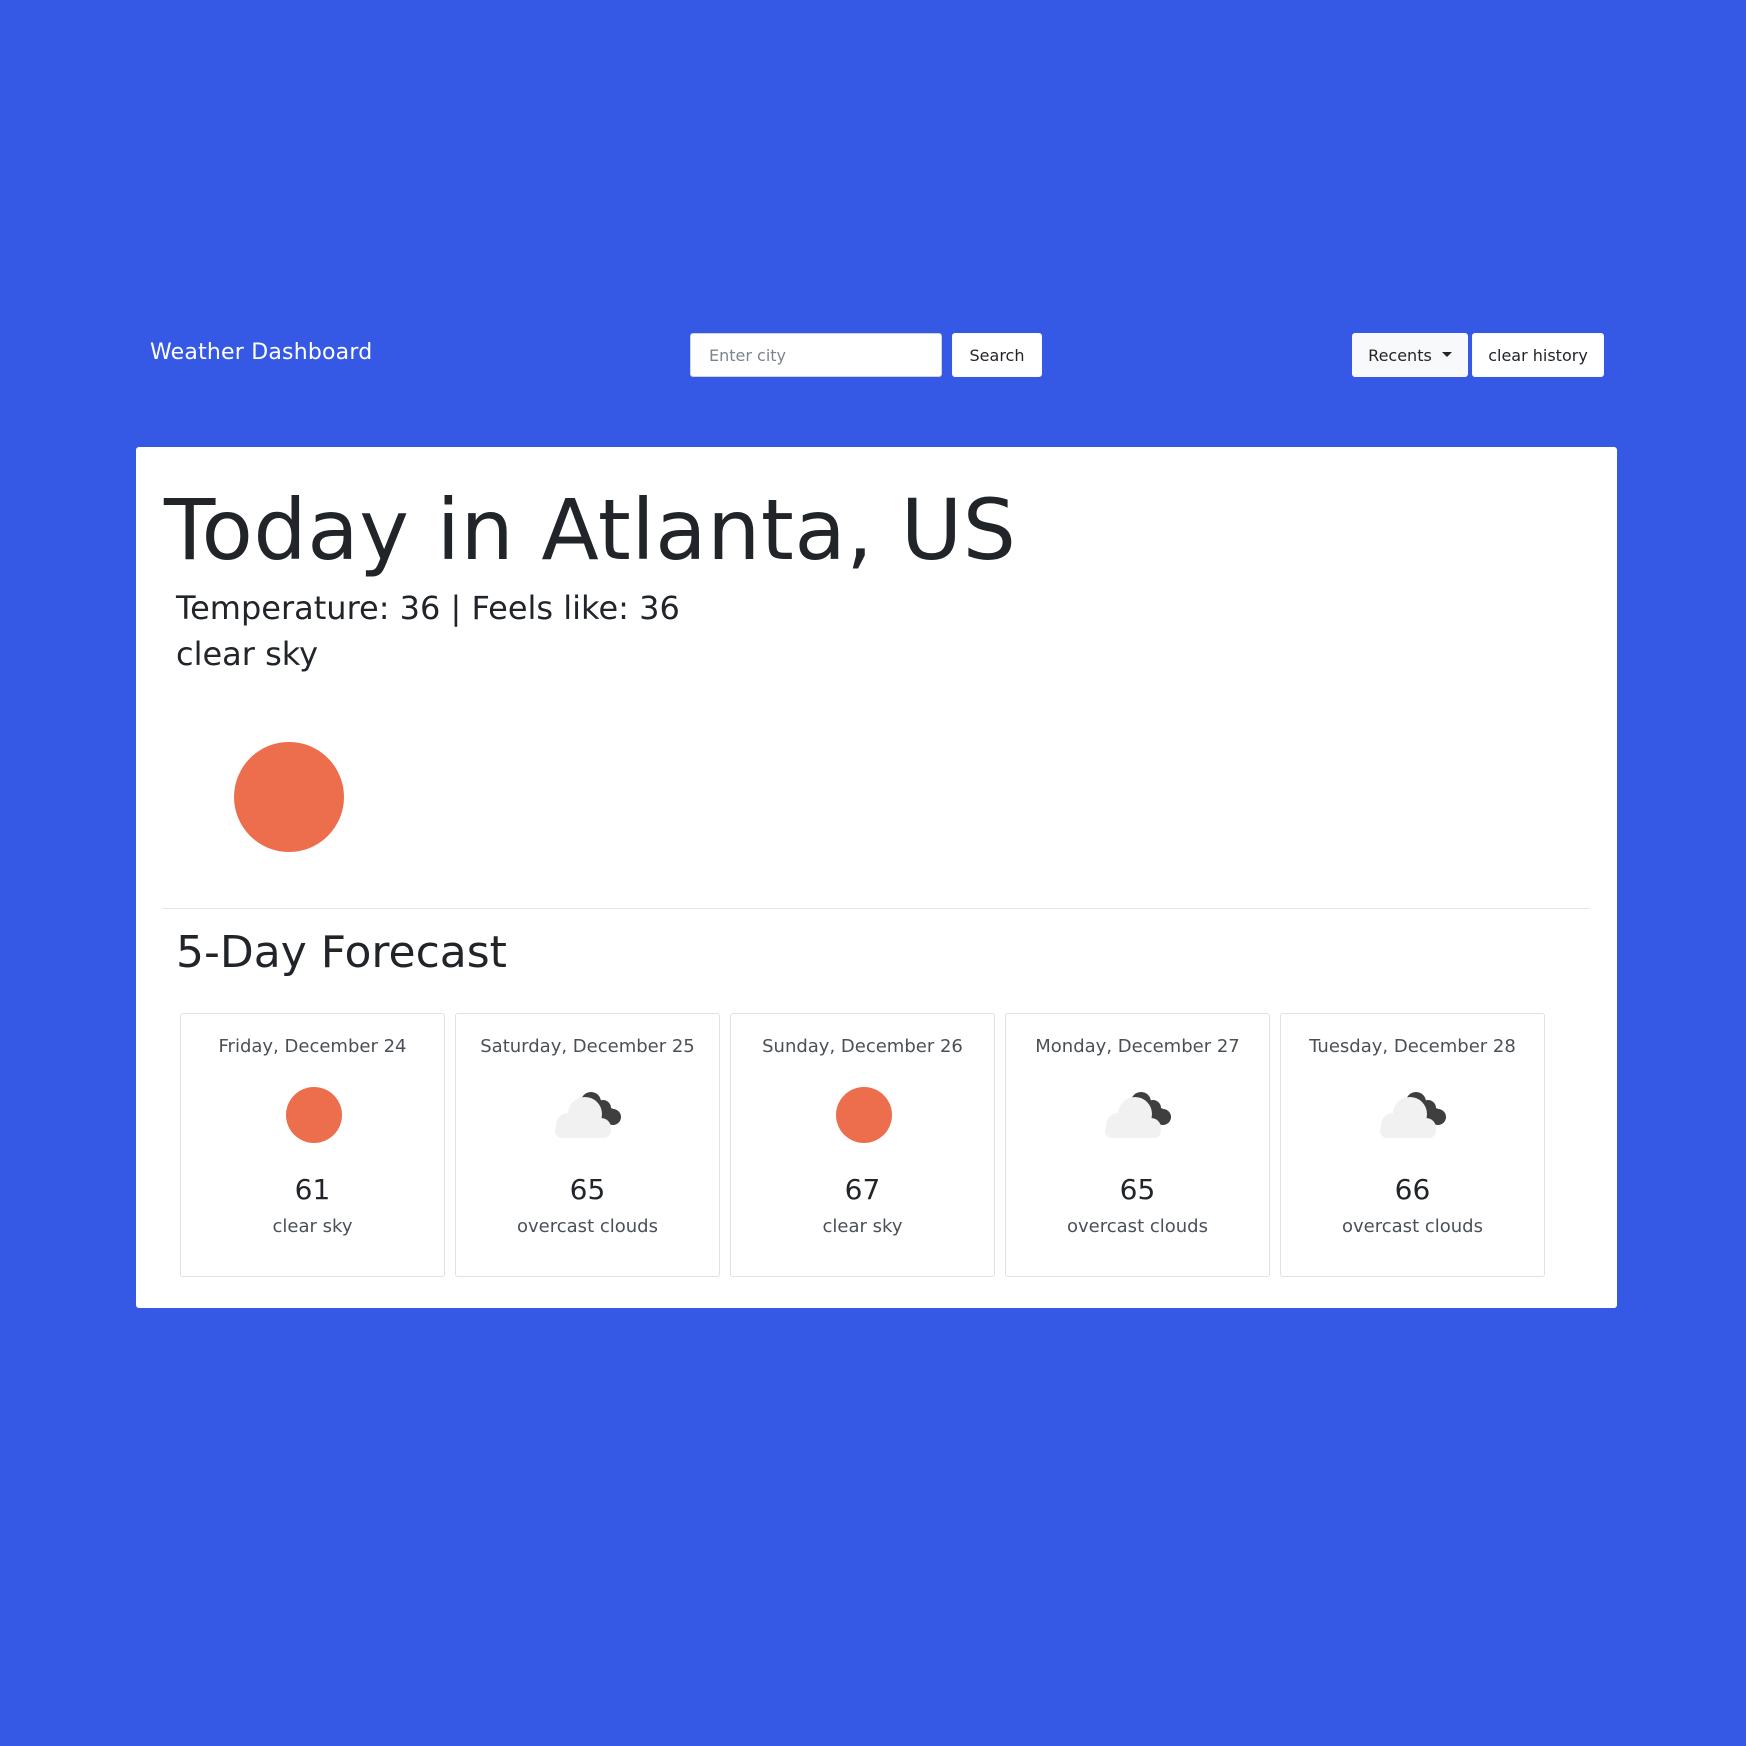 The image size is (1746, 1746). What do you see at coordinates (428, 608) in the screenshot?
I see `current-temperature: Temperature: 36 | Feels like: 36` at bounding box center [428, 608].